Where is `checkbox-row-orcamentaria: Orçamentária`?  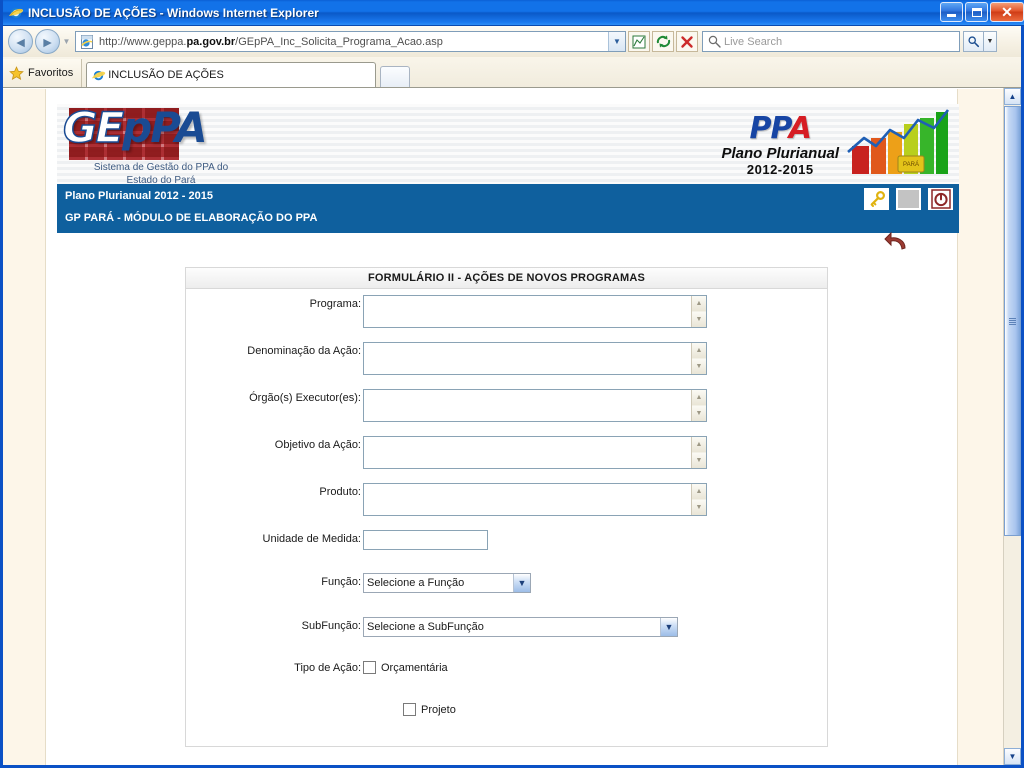
checkbox-row-orcamentaria: Orçamentária is located at coordinates (405, 667).